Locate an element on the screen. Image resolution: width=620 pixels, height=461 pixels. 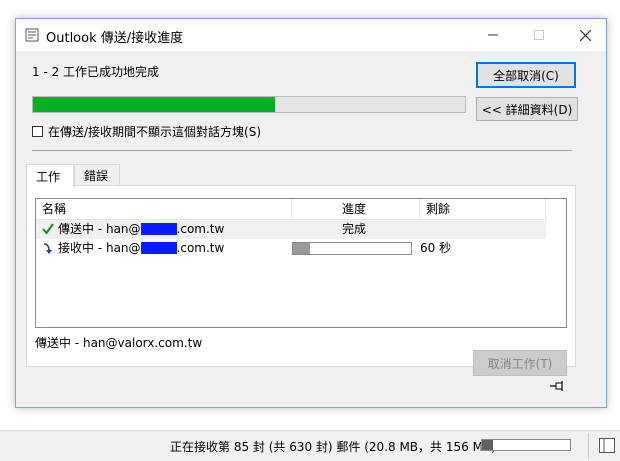
reading-pane-icon is located at coordinates (607, 445).